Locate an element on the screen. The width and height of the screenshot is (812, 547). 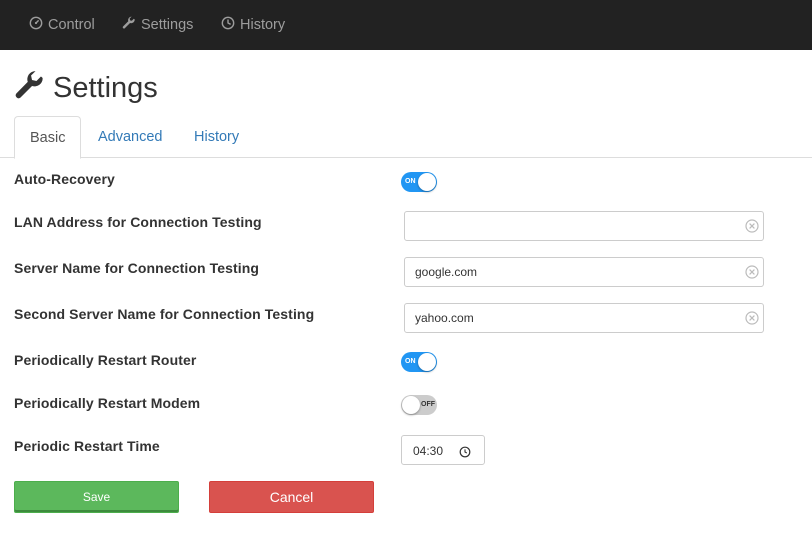
cancel-button: Cancel is located at coordinates (291, 497).